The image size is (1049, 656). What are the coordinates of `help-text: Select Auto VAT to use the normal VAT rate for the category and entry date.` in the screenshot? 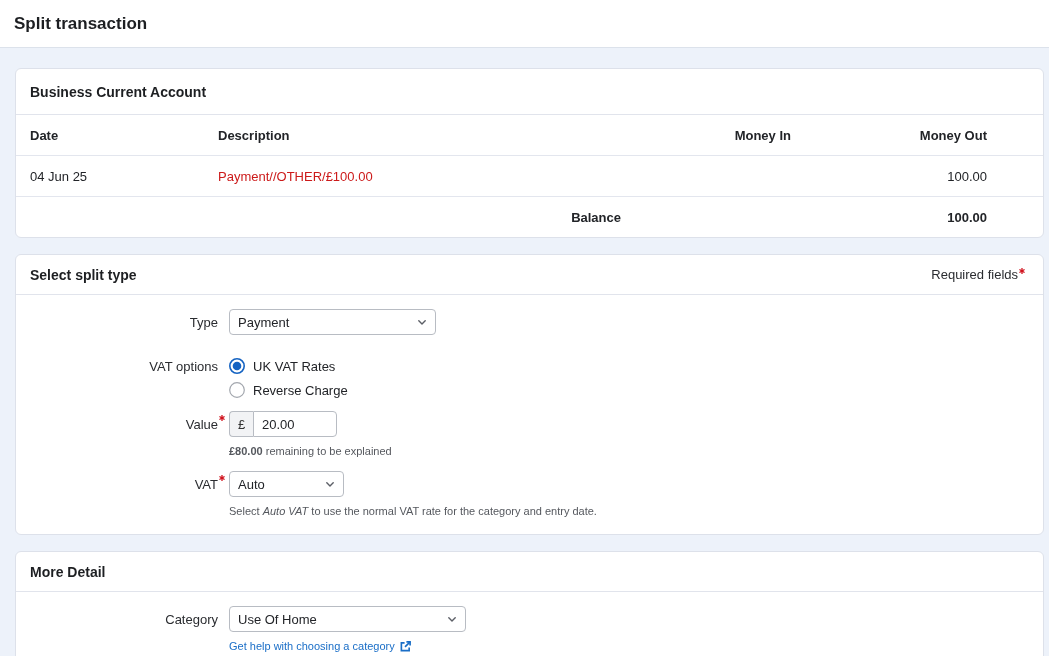 It's located at (413, 511).